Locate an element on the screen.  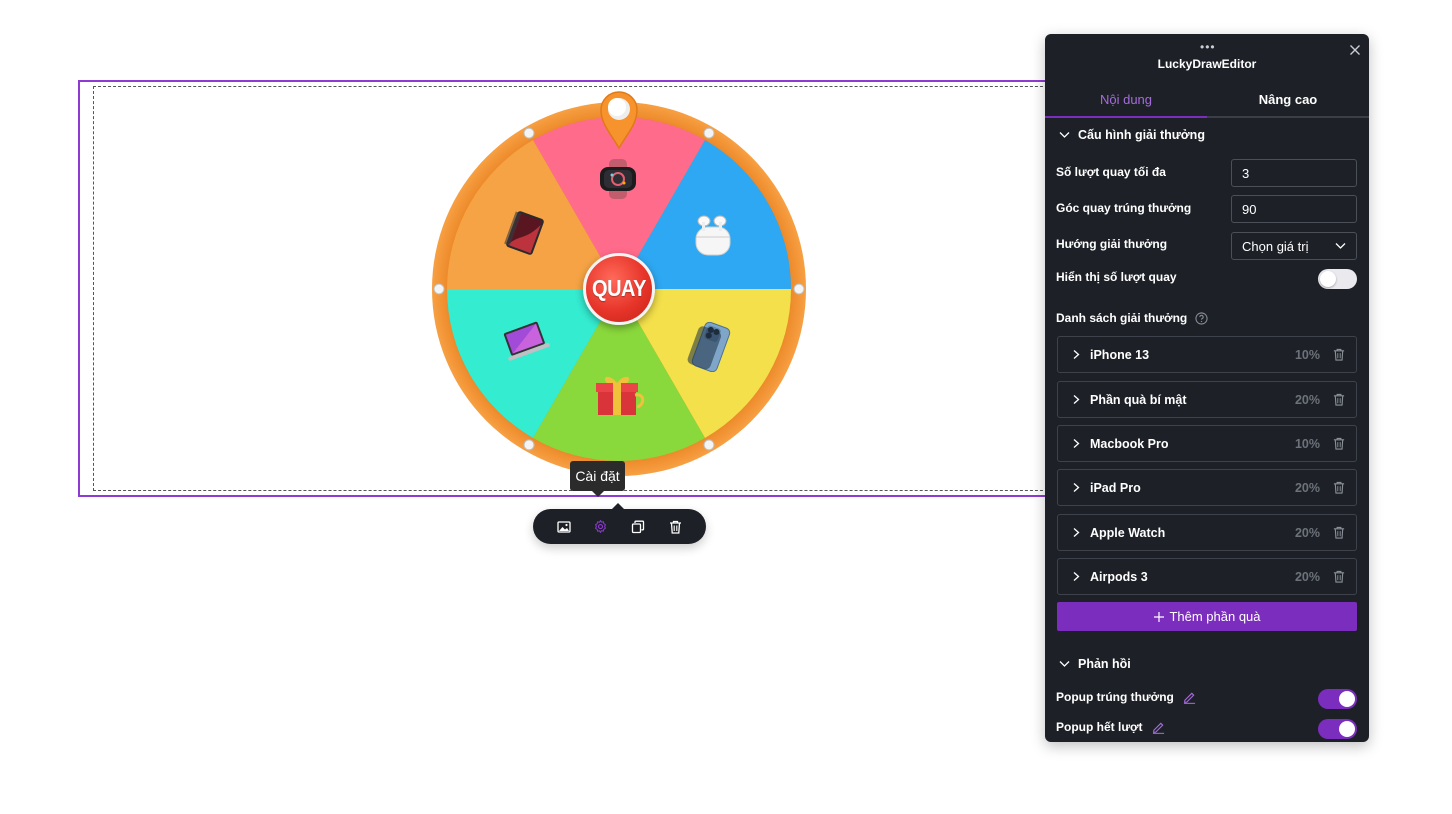
duplicate-icon is located at coordinates (638, 526).